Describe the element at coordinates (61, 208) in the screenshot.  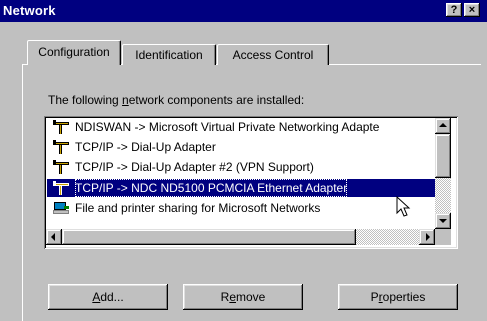
I see `file-sharing-service-icon` at that location.